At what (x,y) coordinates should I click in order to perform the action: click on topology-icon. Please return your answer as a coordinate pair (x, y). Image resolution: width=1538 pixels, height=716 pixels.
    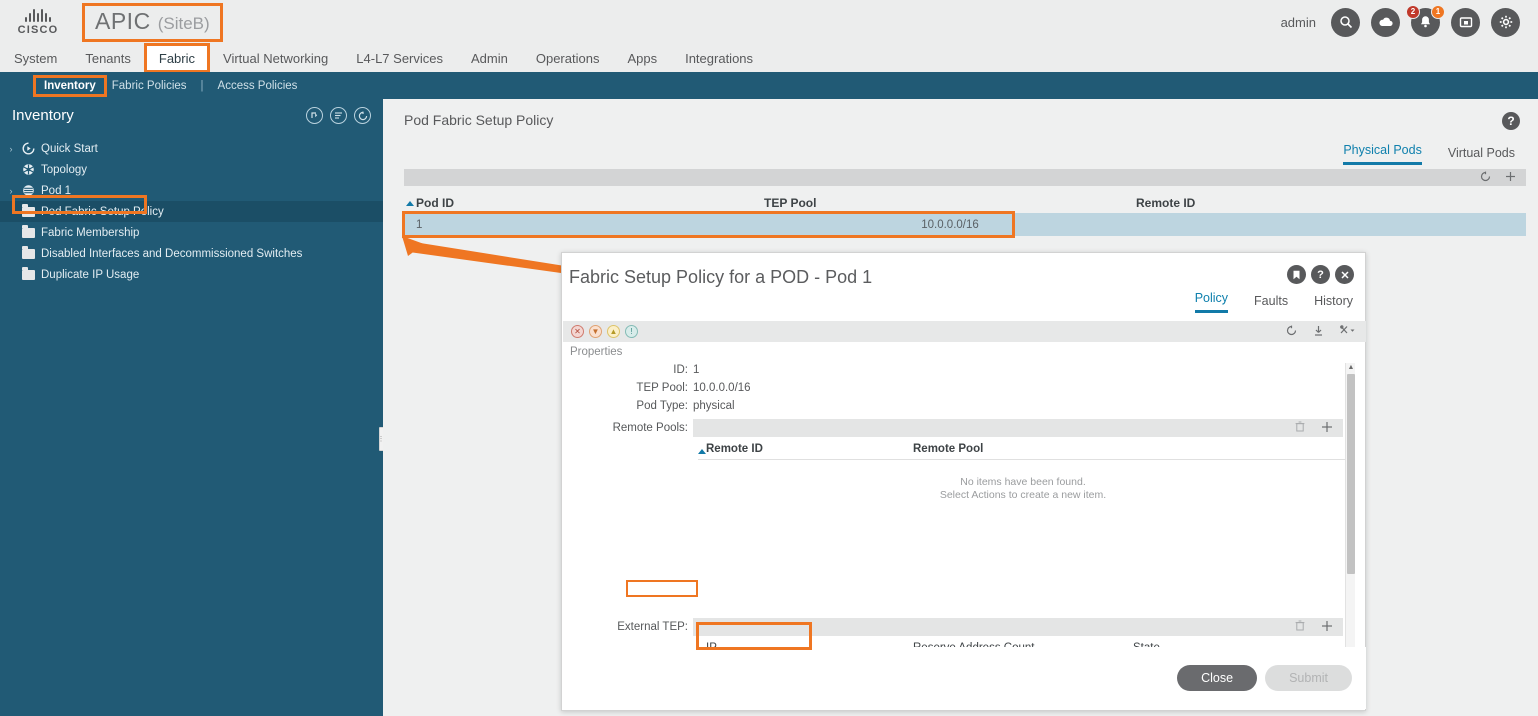
    Looking at the image, I should click on (28, 169).